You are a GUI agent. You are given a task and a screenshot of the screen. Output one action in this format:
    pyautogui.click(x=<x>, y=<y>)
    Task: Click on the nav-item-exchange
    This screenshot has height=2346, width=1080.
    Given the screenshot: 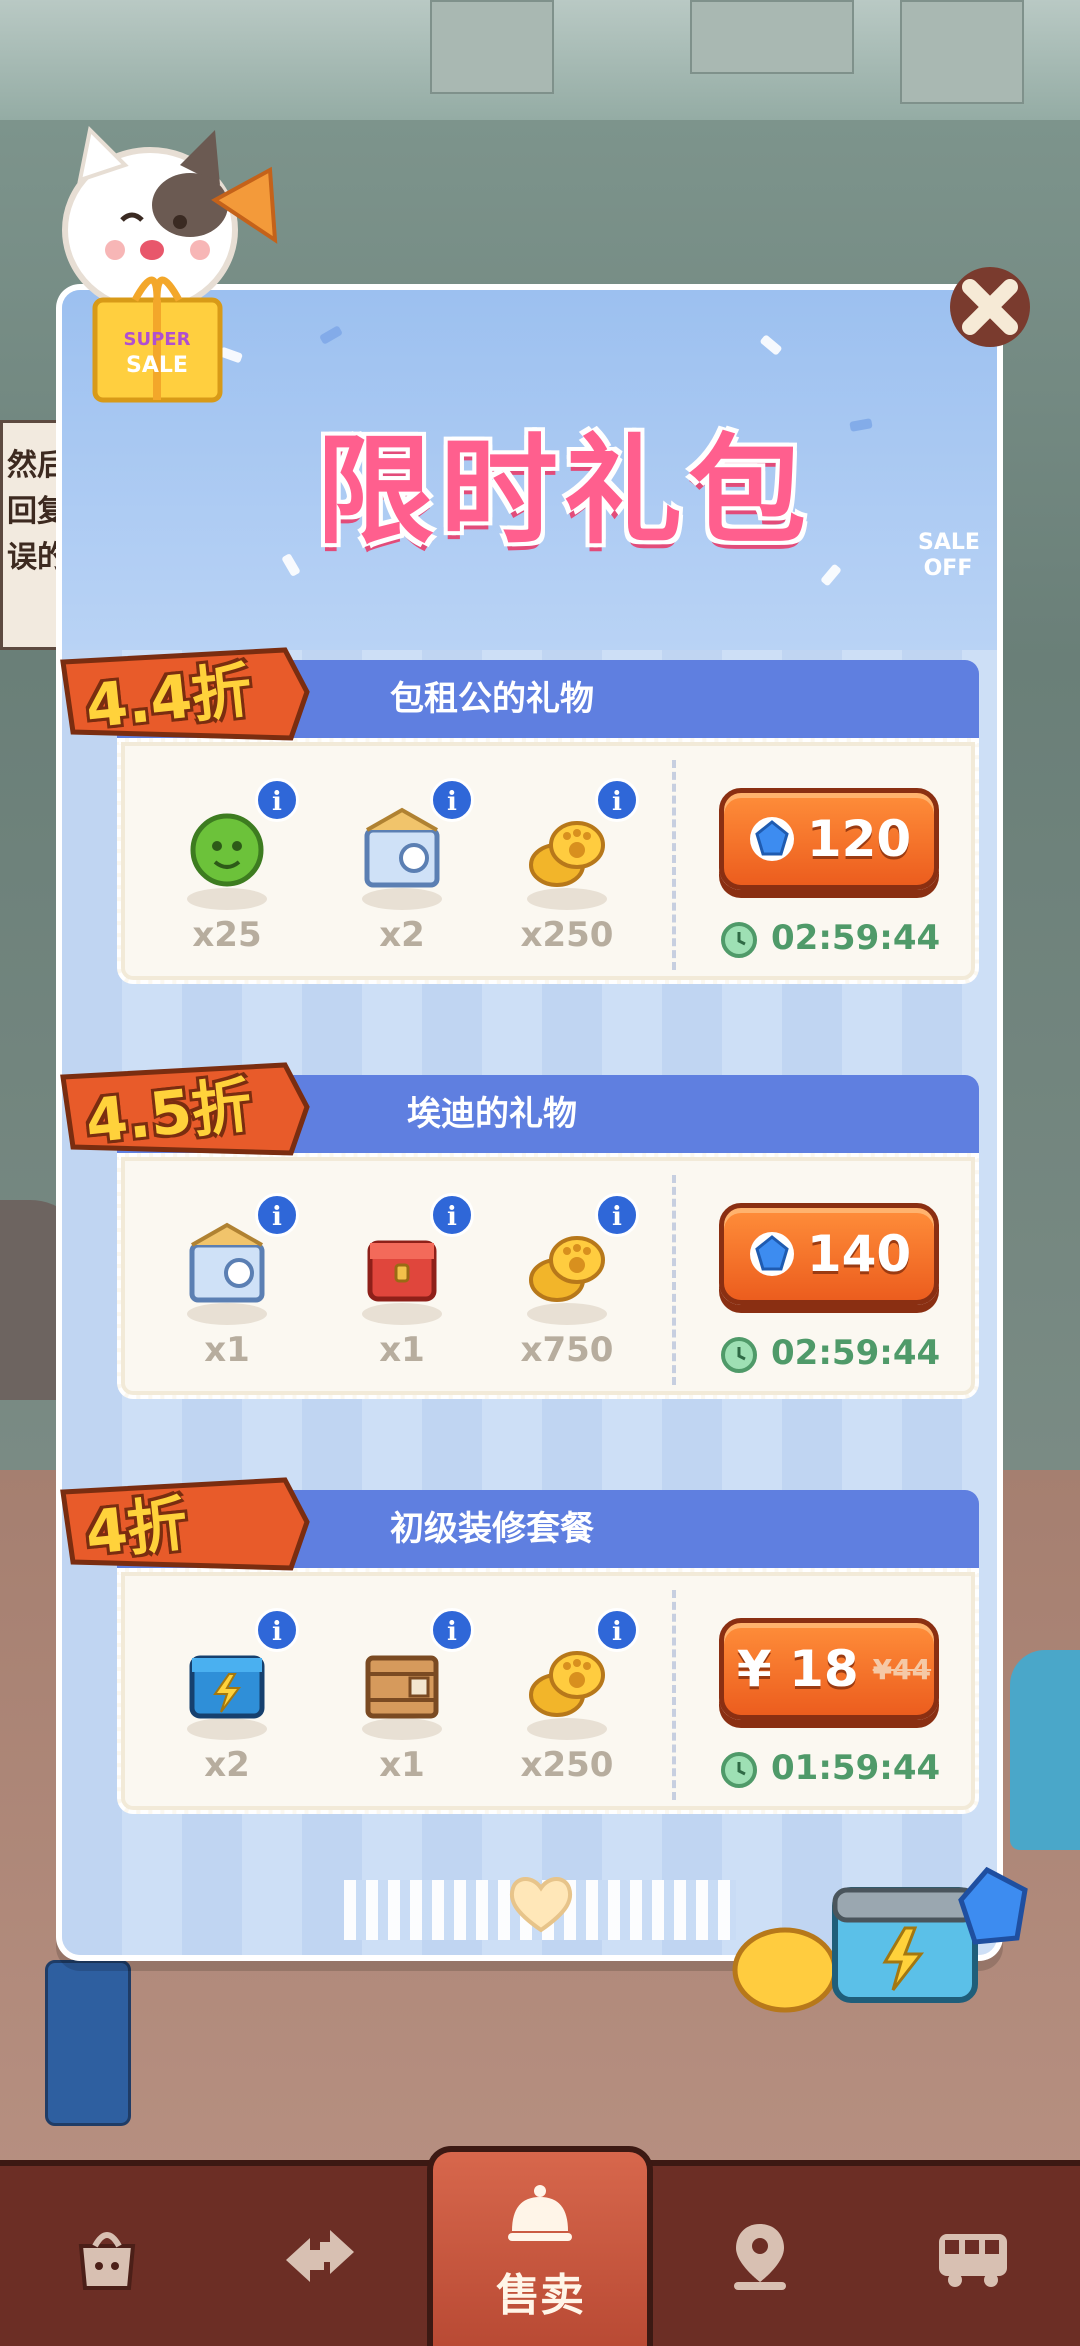 What is the action you would take?
    pyautogui.click(x=321, y=2256)
    